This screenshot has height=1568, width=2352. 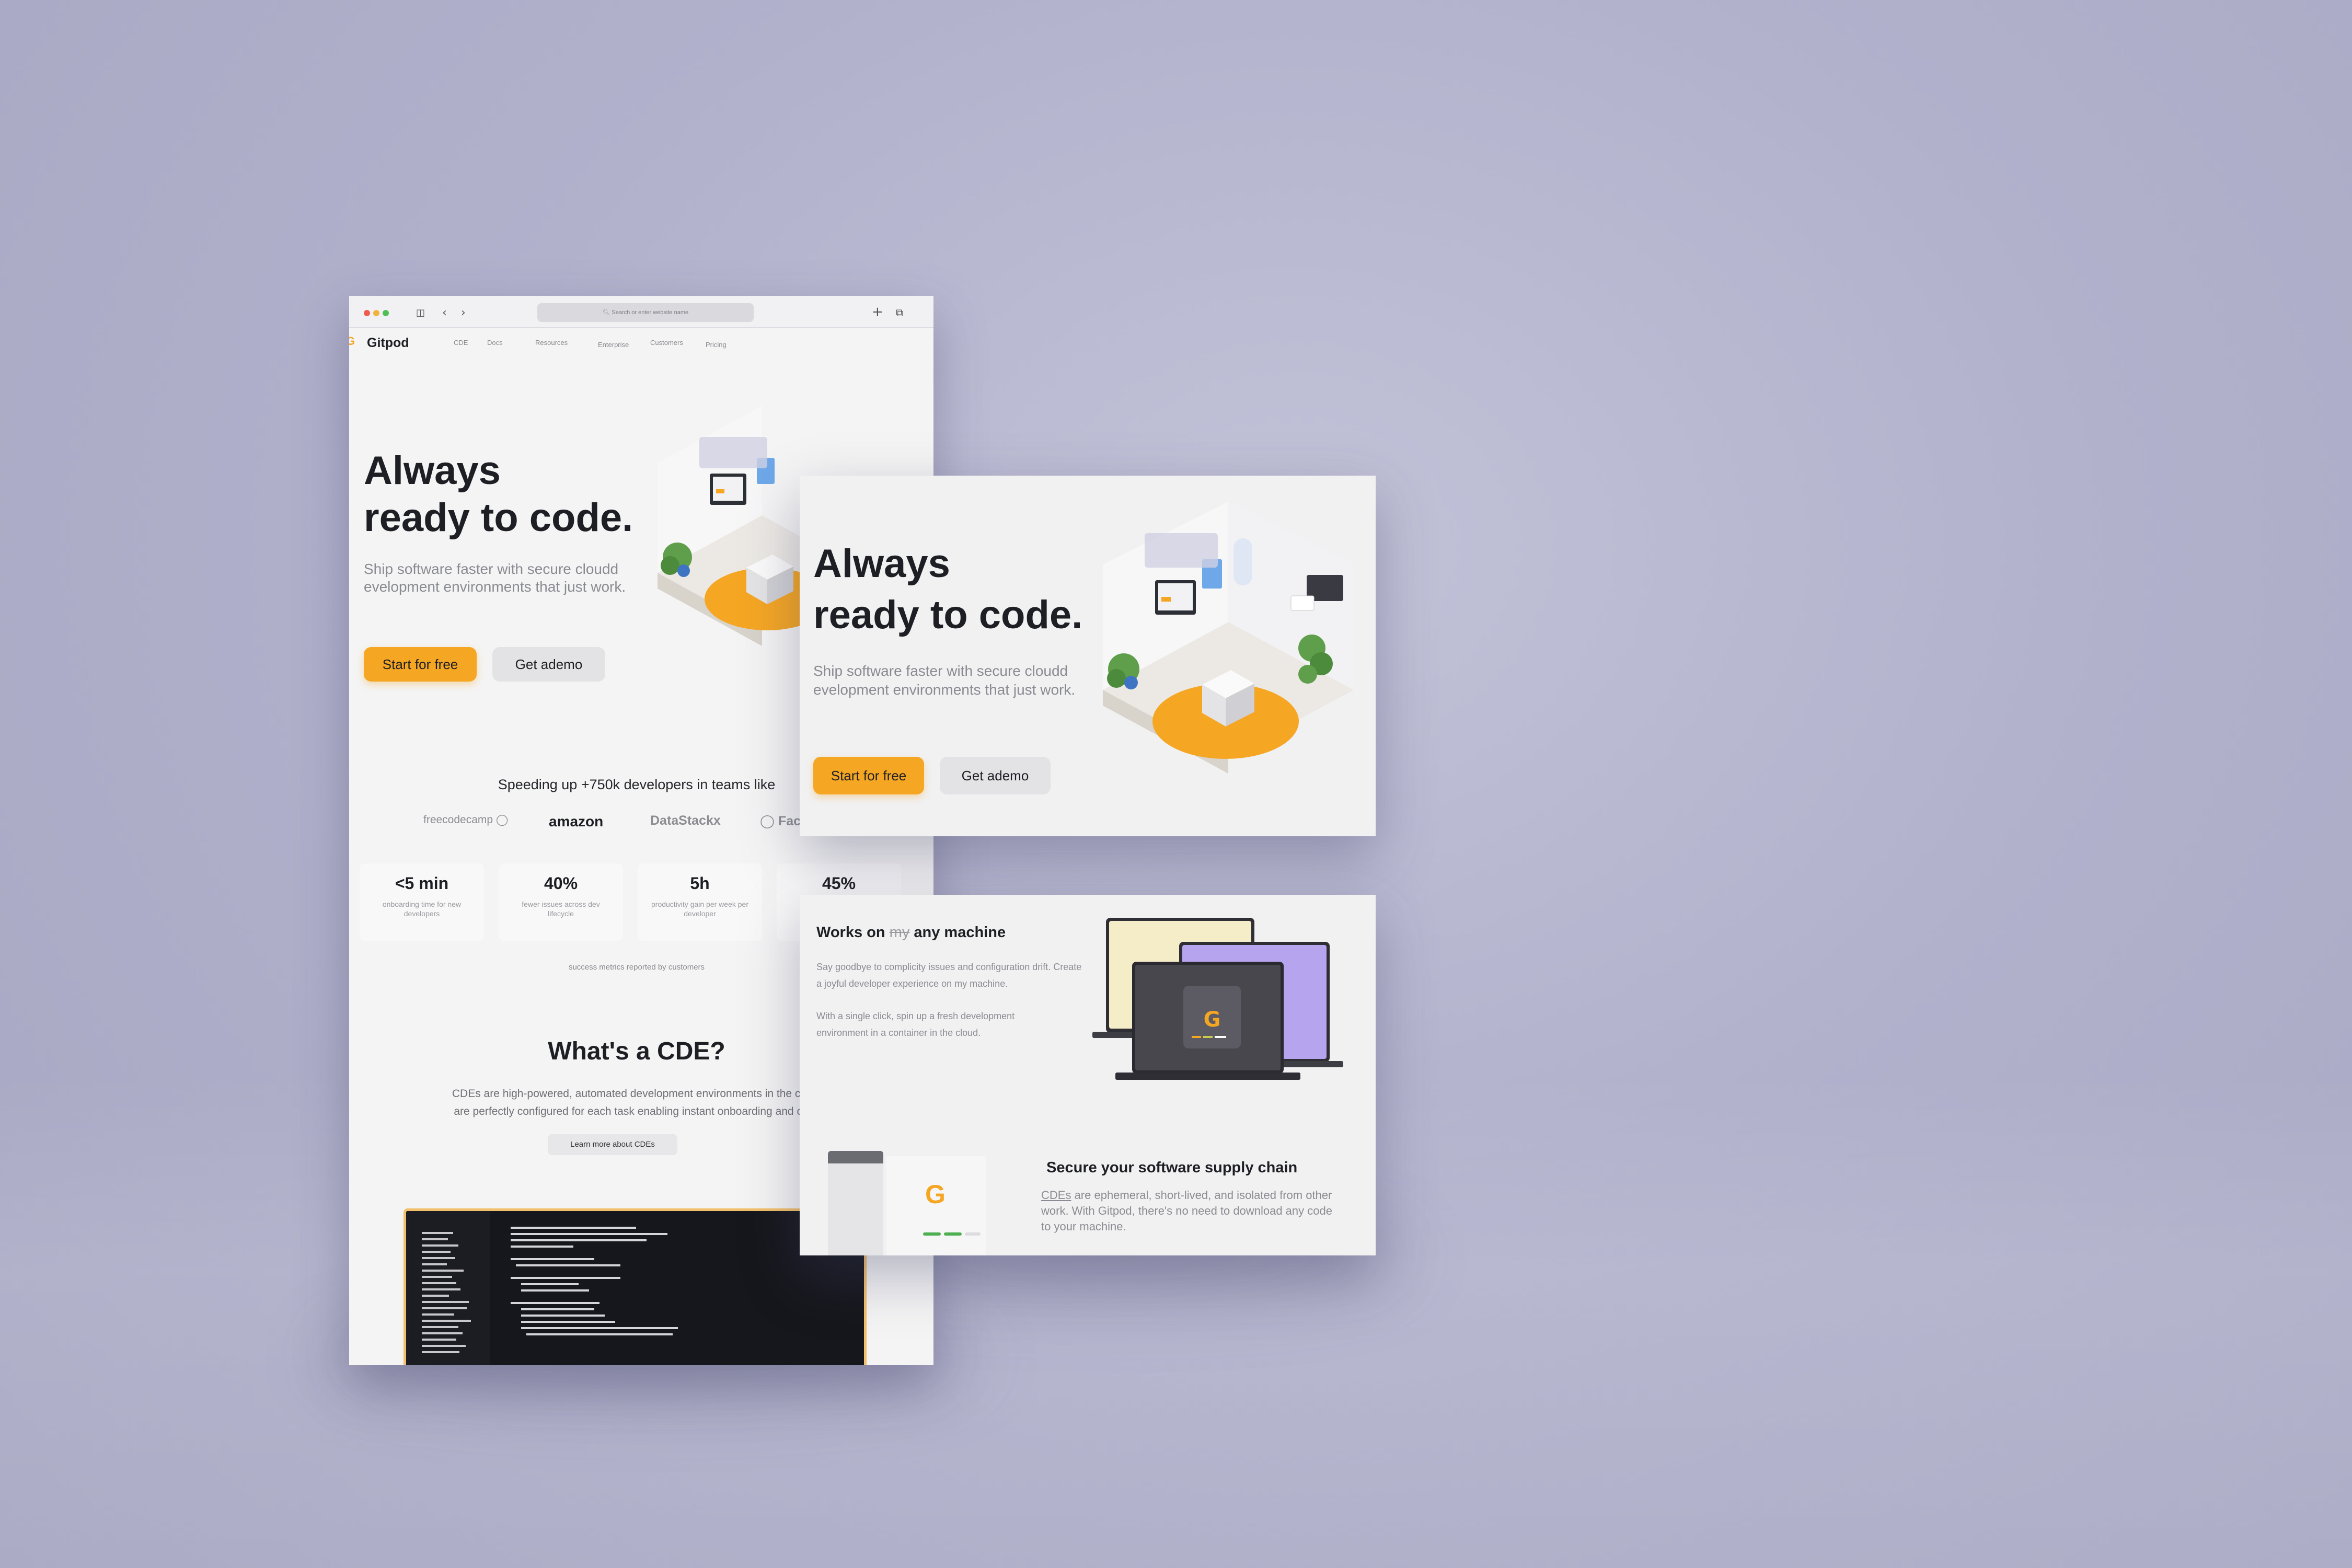 I want to click on logo-partial: ◯ Fac, so click(x=780, y=821).